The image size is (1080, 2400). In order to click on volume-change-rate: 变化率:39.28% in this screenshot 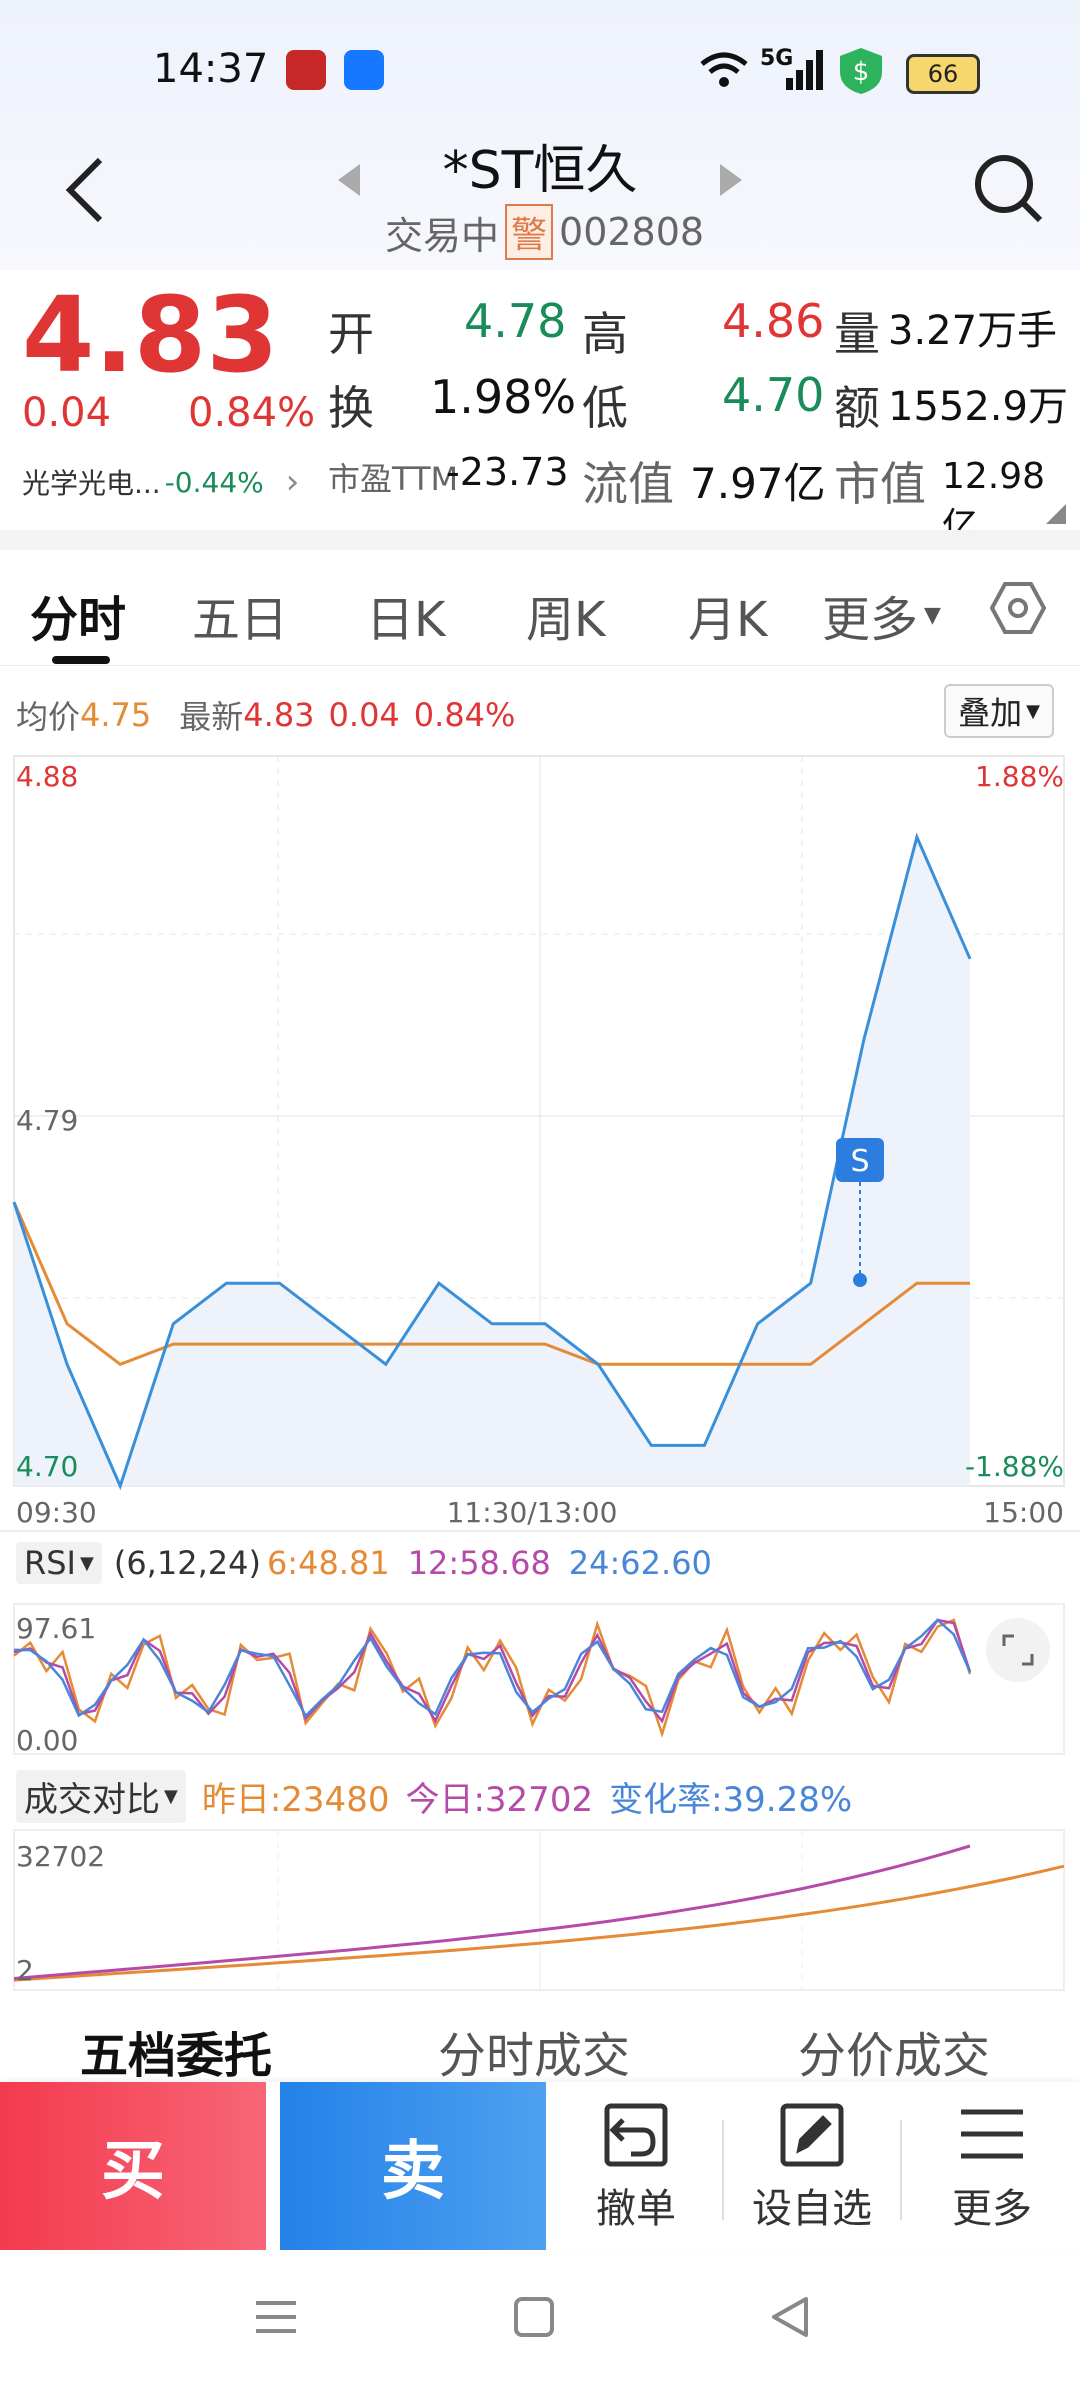, I will do `click(731, 1800)`.